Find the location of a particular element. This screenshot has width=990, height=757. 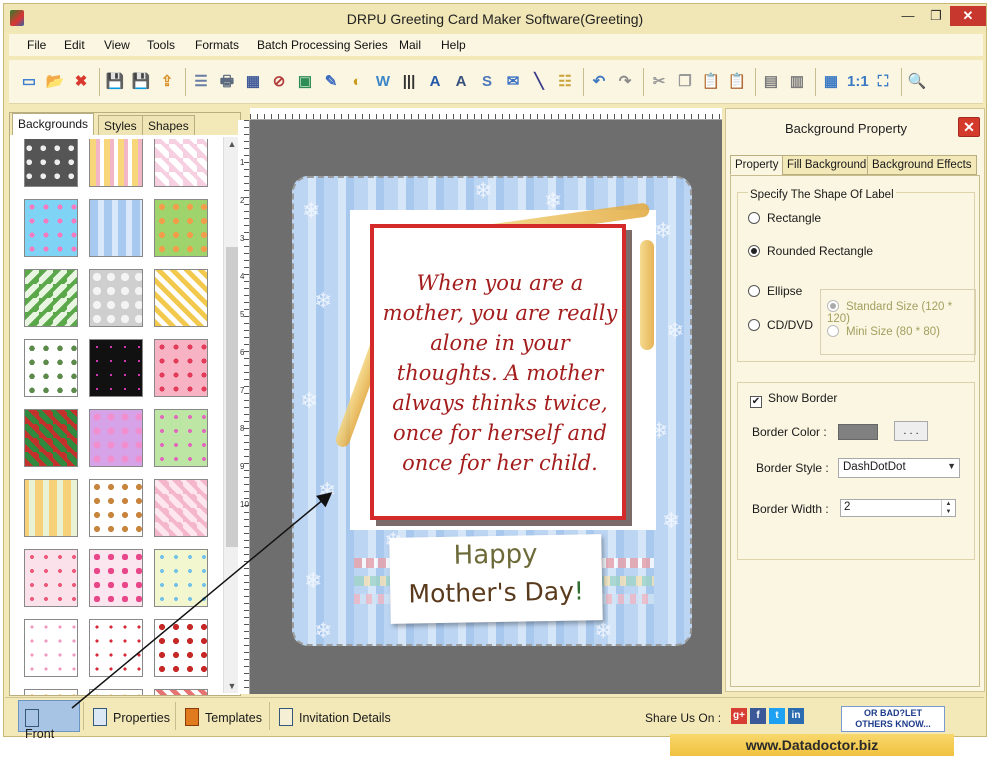

radio-rectangle: Rectangle is located at coordinates (784, 218).